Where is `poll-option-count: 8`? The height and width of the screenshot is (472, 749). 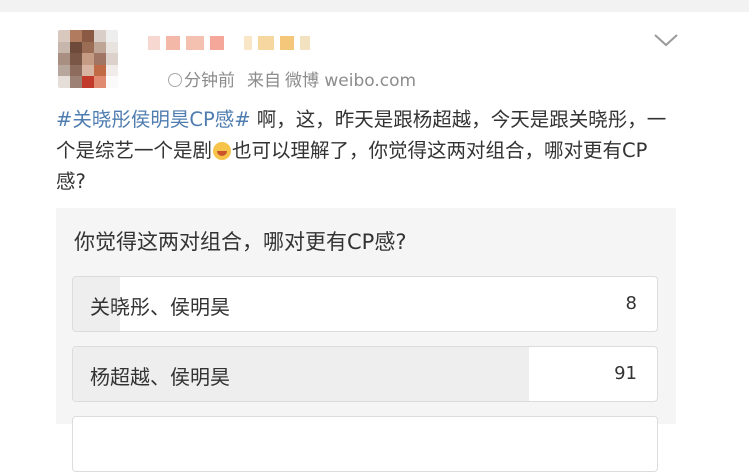
poll-option-count: 8 is located at coordinates (631, 303).